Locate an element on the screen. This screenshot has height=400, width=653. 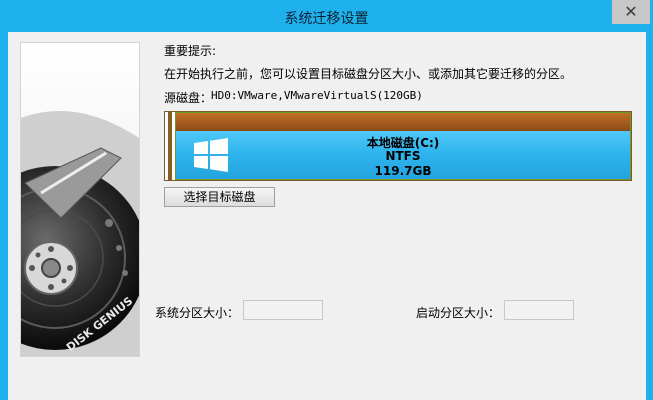
title-bar: 系统迁移设置 ✕ is located at coordinates (326, 16).